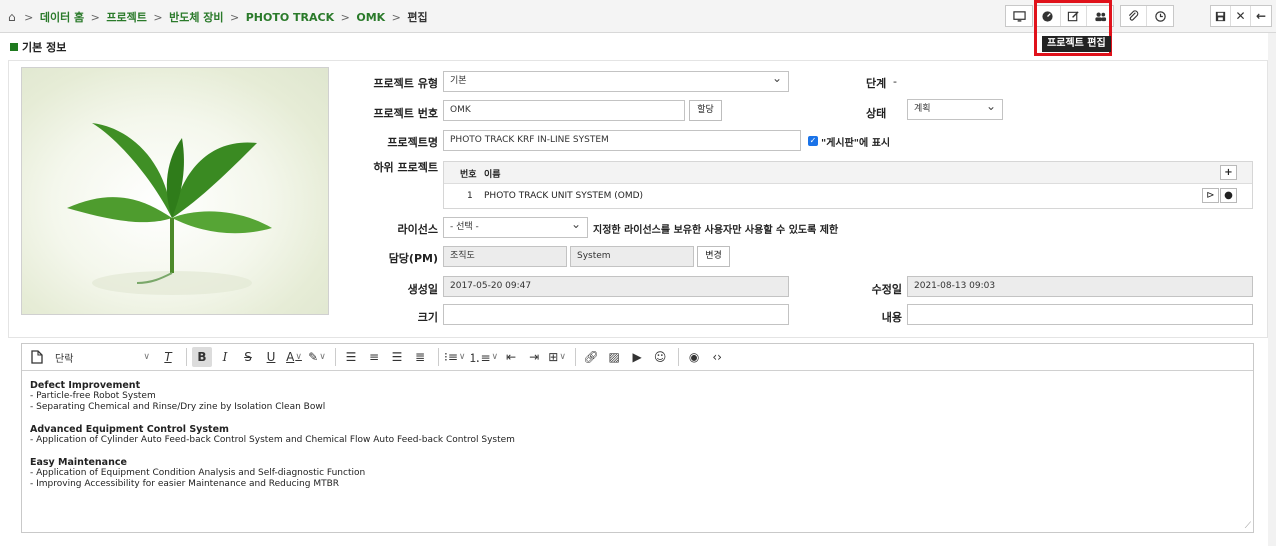  I want to click on italic-icon: I, so click(225, 357).